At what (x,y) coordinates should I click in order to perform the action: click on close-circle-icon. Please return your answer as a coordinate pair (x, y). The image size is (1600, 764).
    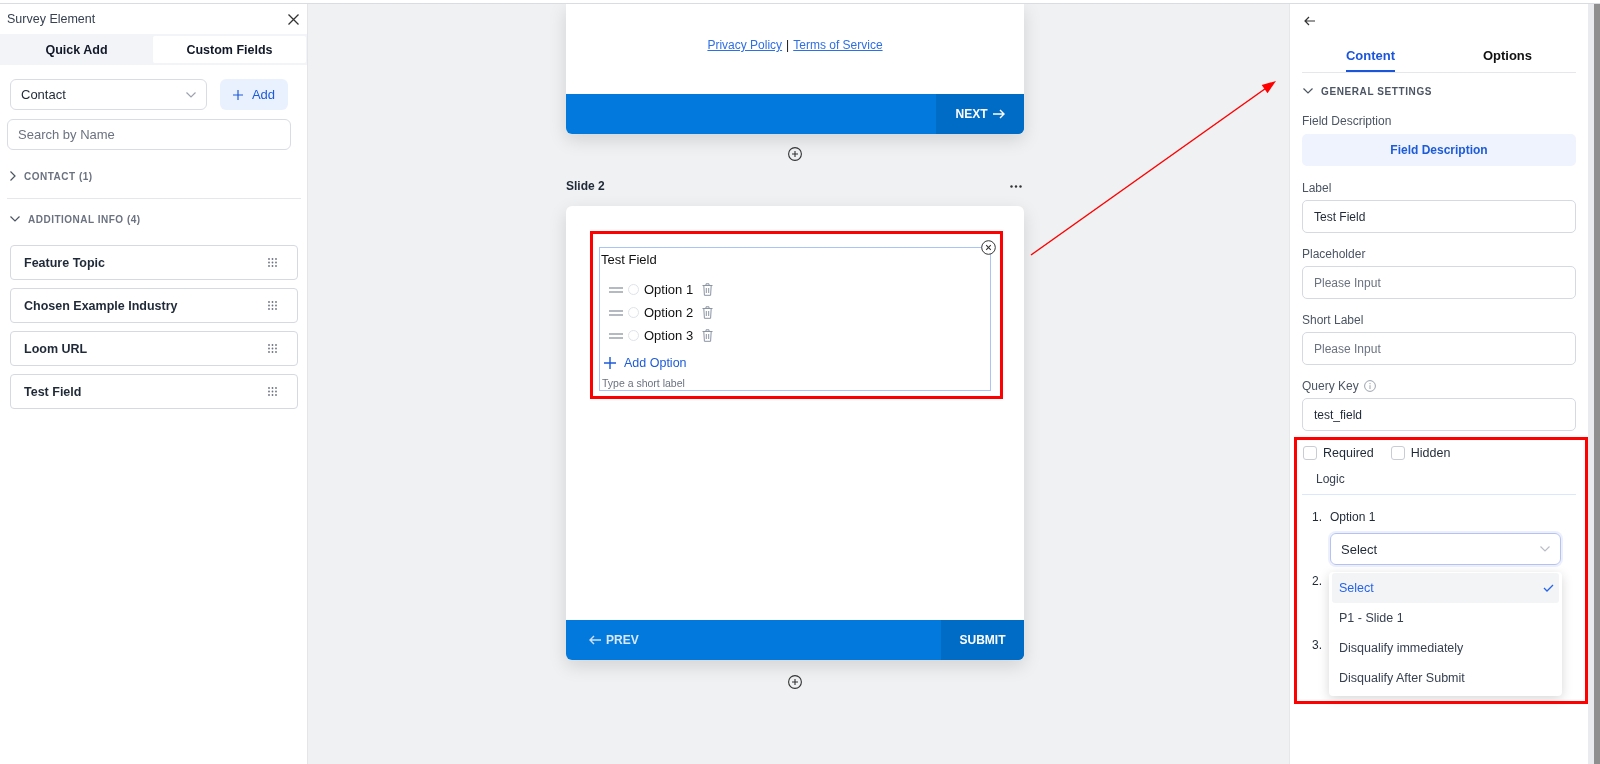
    Looking at the image, I should click on (988, 247).